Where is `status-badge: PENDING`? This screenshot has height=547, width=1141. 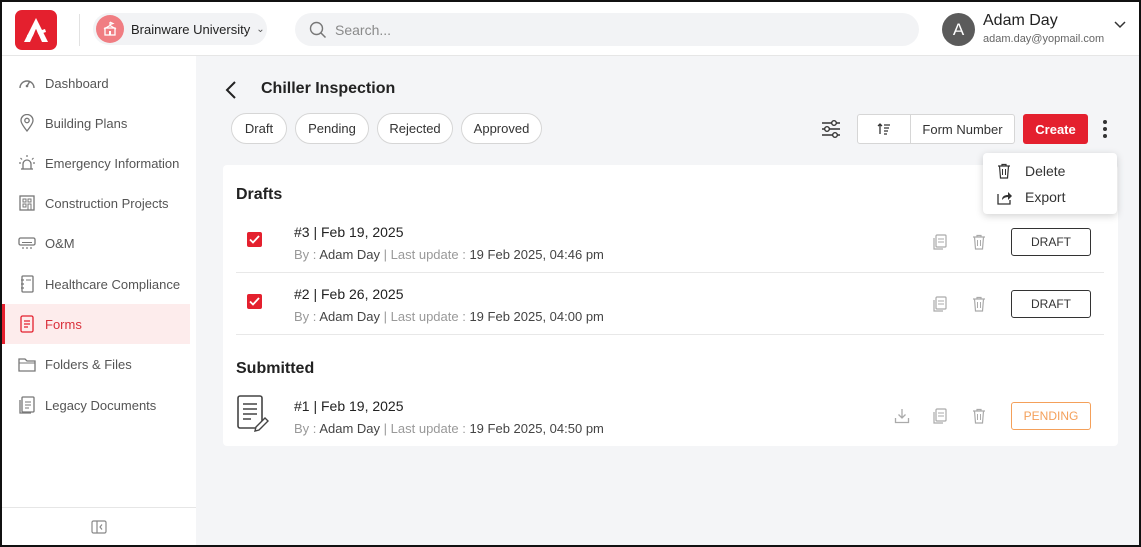 status-badge: PENDING is located at coordinates (1051, 416).